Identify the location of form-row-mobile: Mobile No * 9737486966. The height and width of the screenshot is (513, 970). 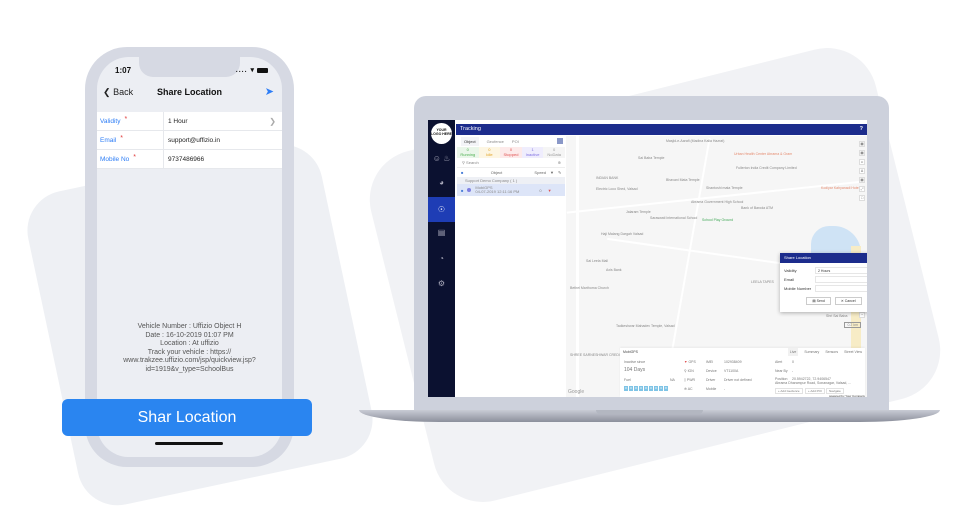
(189, 159).